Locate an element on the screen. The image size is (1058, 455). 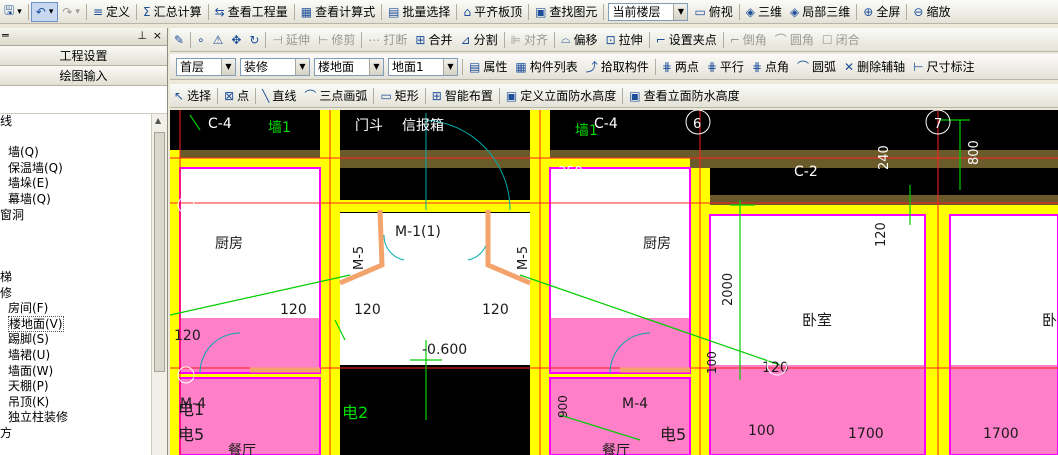
trim-button: ⊢ 修剪 is located at coordinates (336, 40).